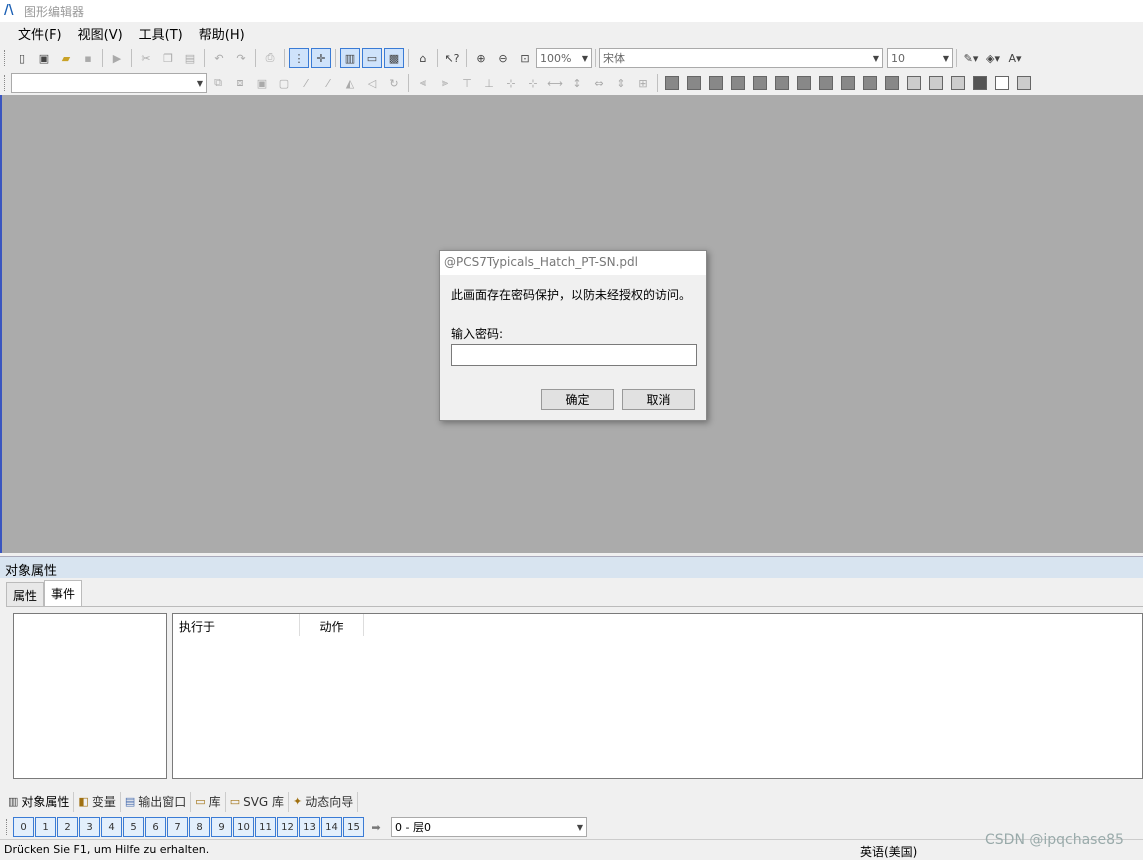 This screenshot has height=860, width=1143. What do you see at coordinates (258, 801) in the screenshot?
I see `btab-svg-library: ▭ SVG 库` at bounding box center [258, 801].